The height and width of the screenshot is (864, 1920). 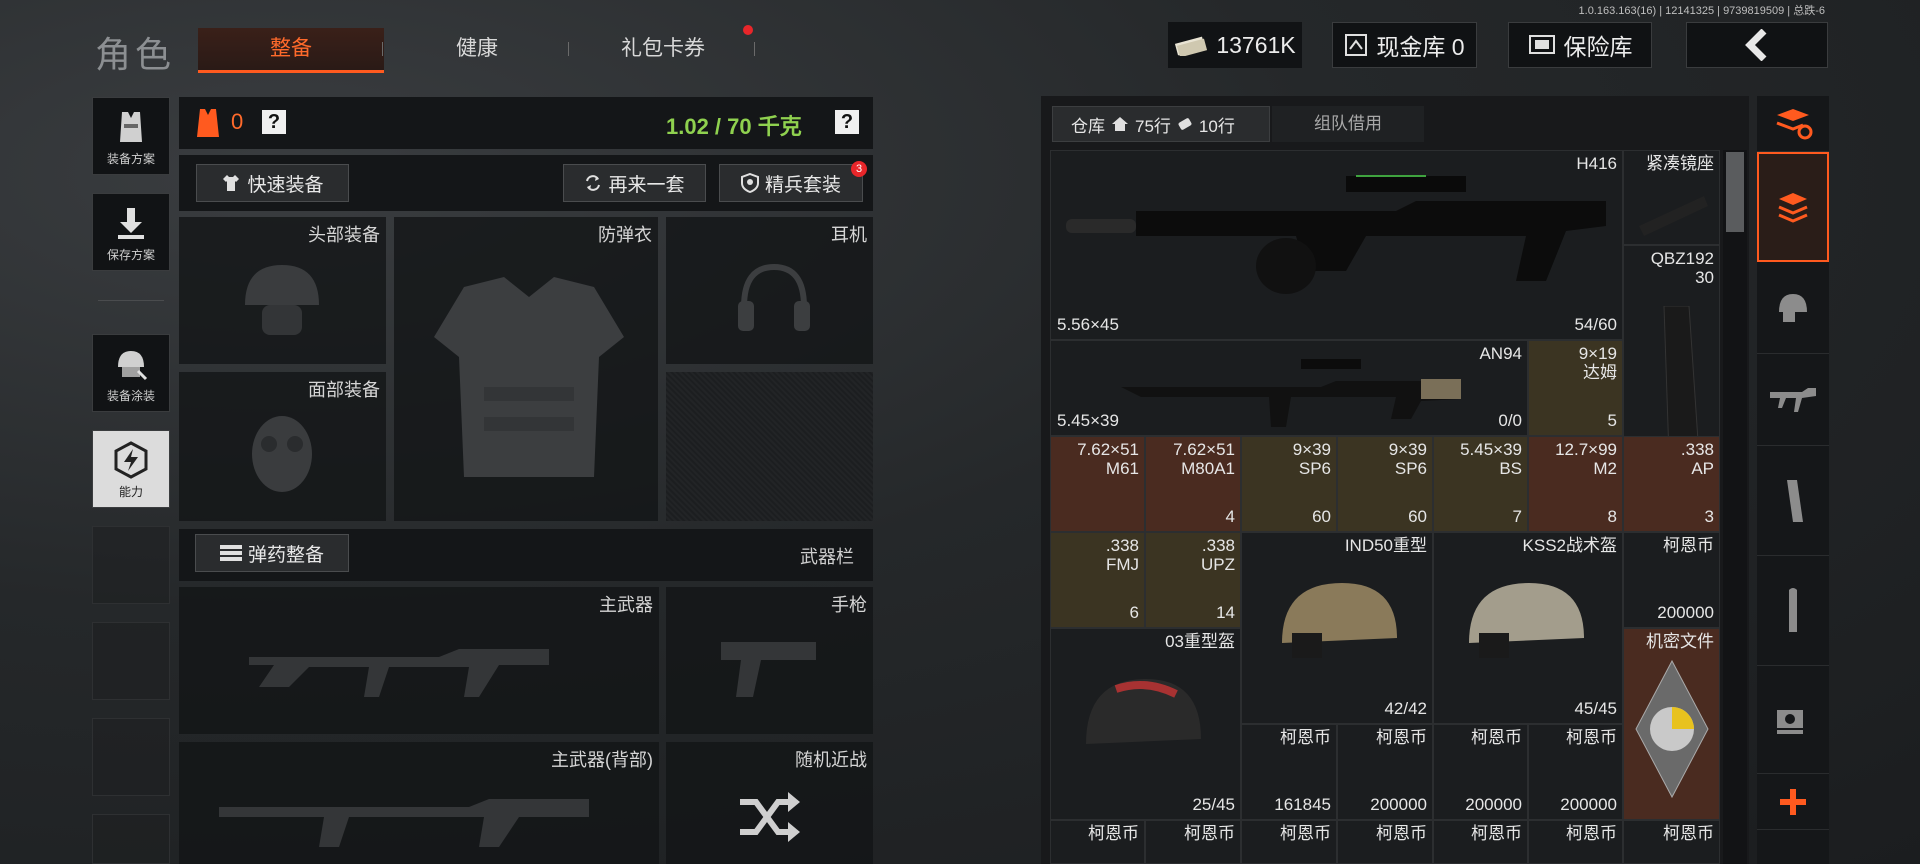 I want to click on weight-help-icon: ?, so click(x=847, y=122).